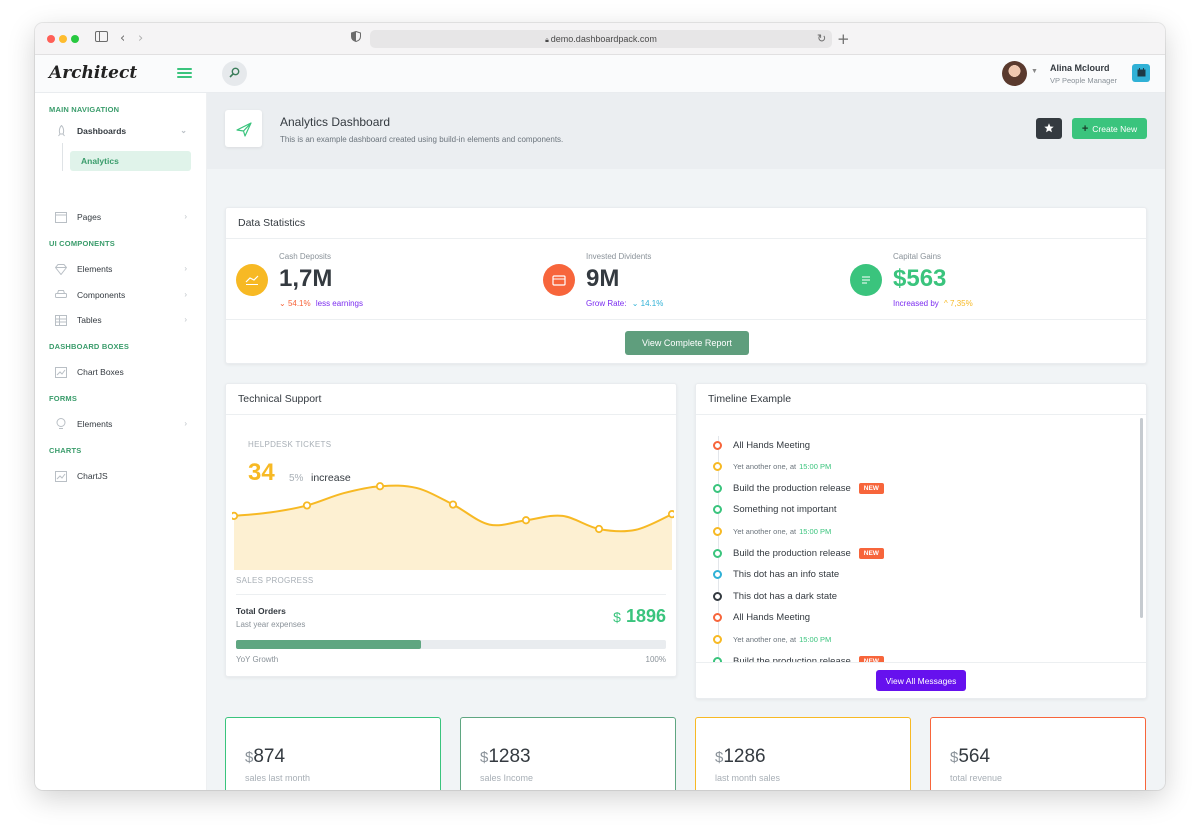  What do you see at coordinates (265, 757) in the screenshot?
I see `box-value: $874` at bounding box center [265, 757].